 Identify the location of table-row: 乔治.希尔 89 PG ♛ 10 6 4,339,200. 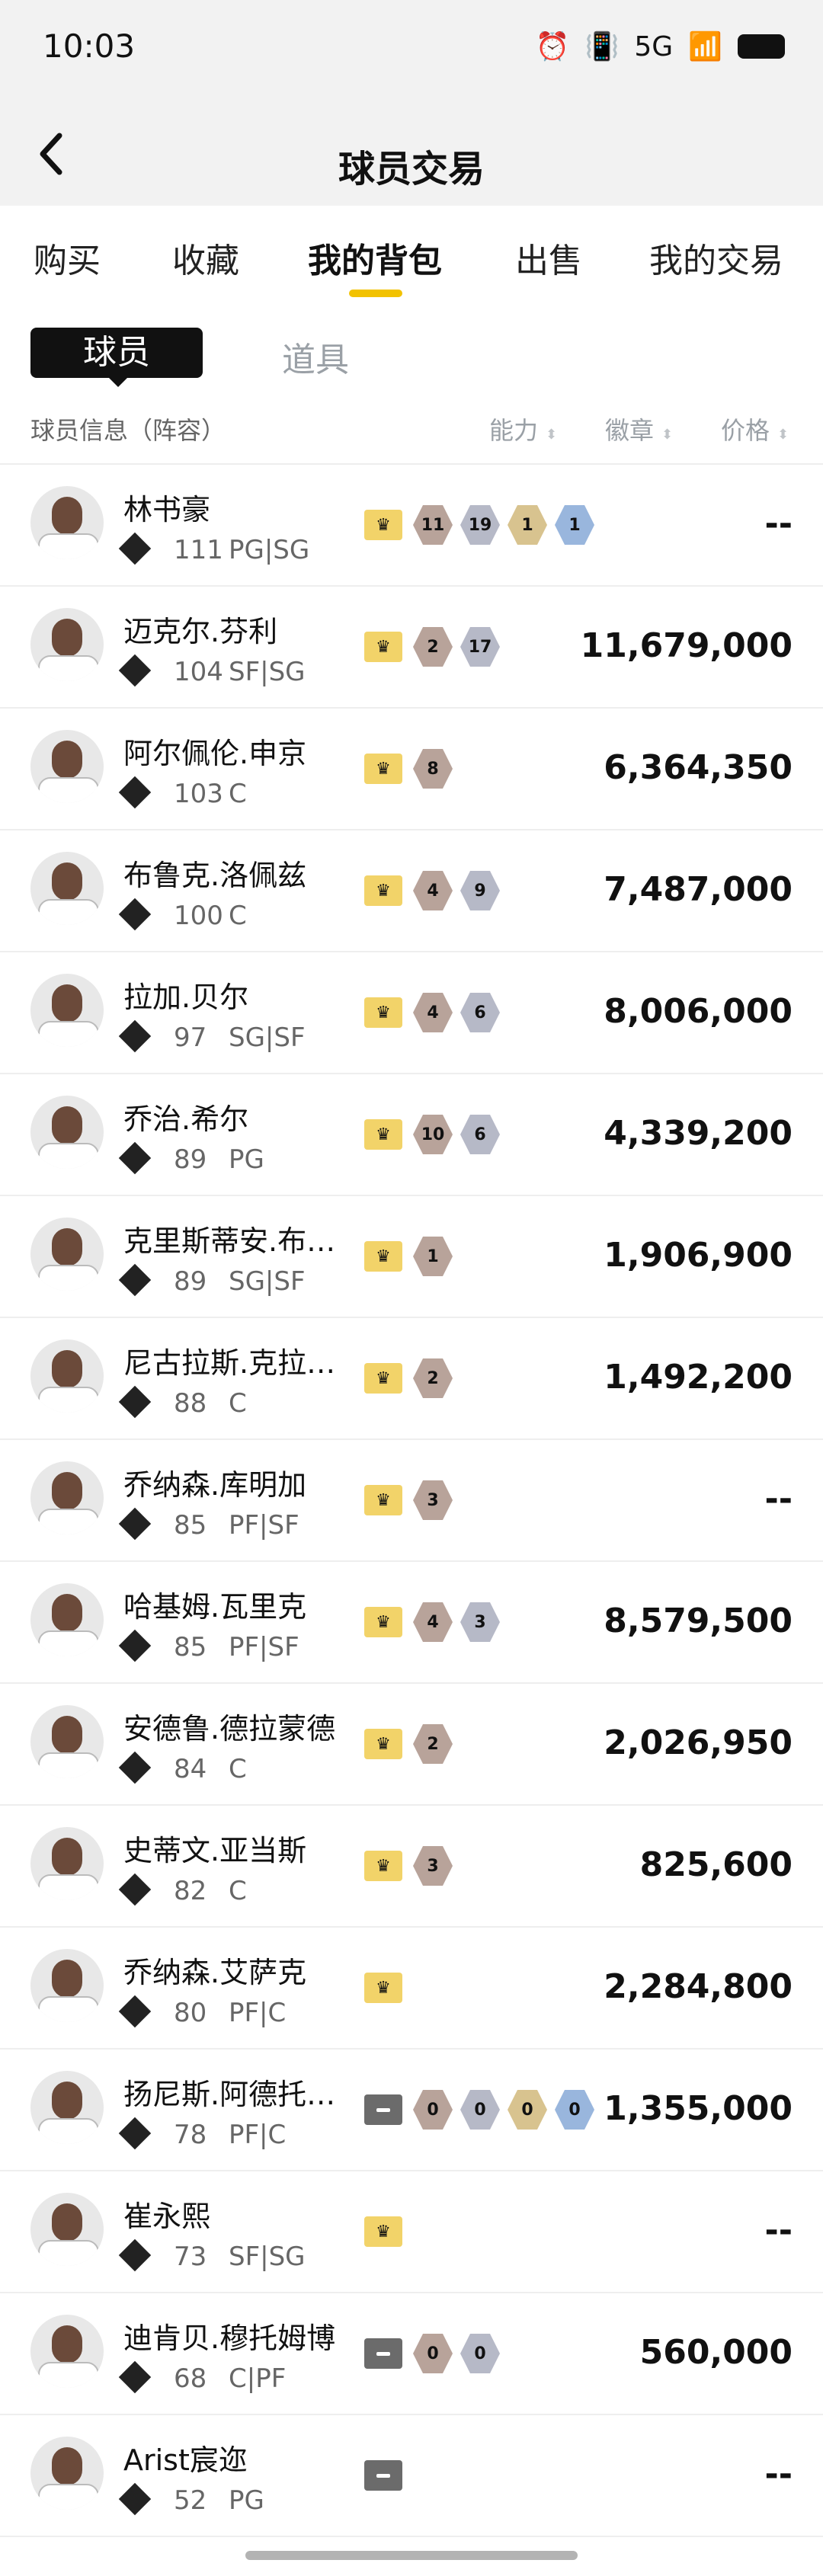
(411, 1135).